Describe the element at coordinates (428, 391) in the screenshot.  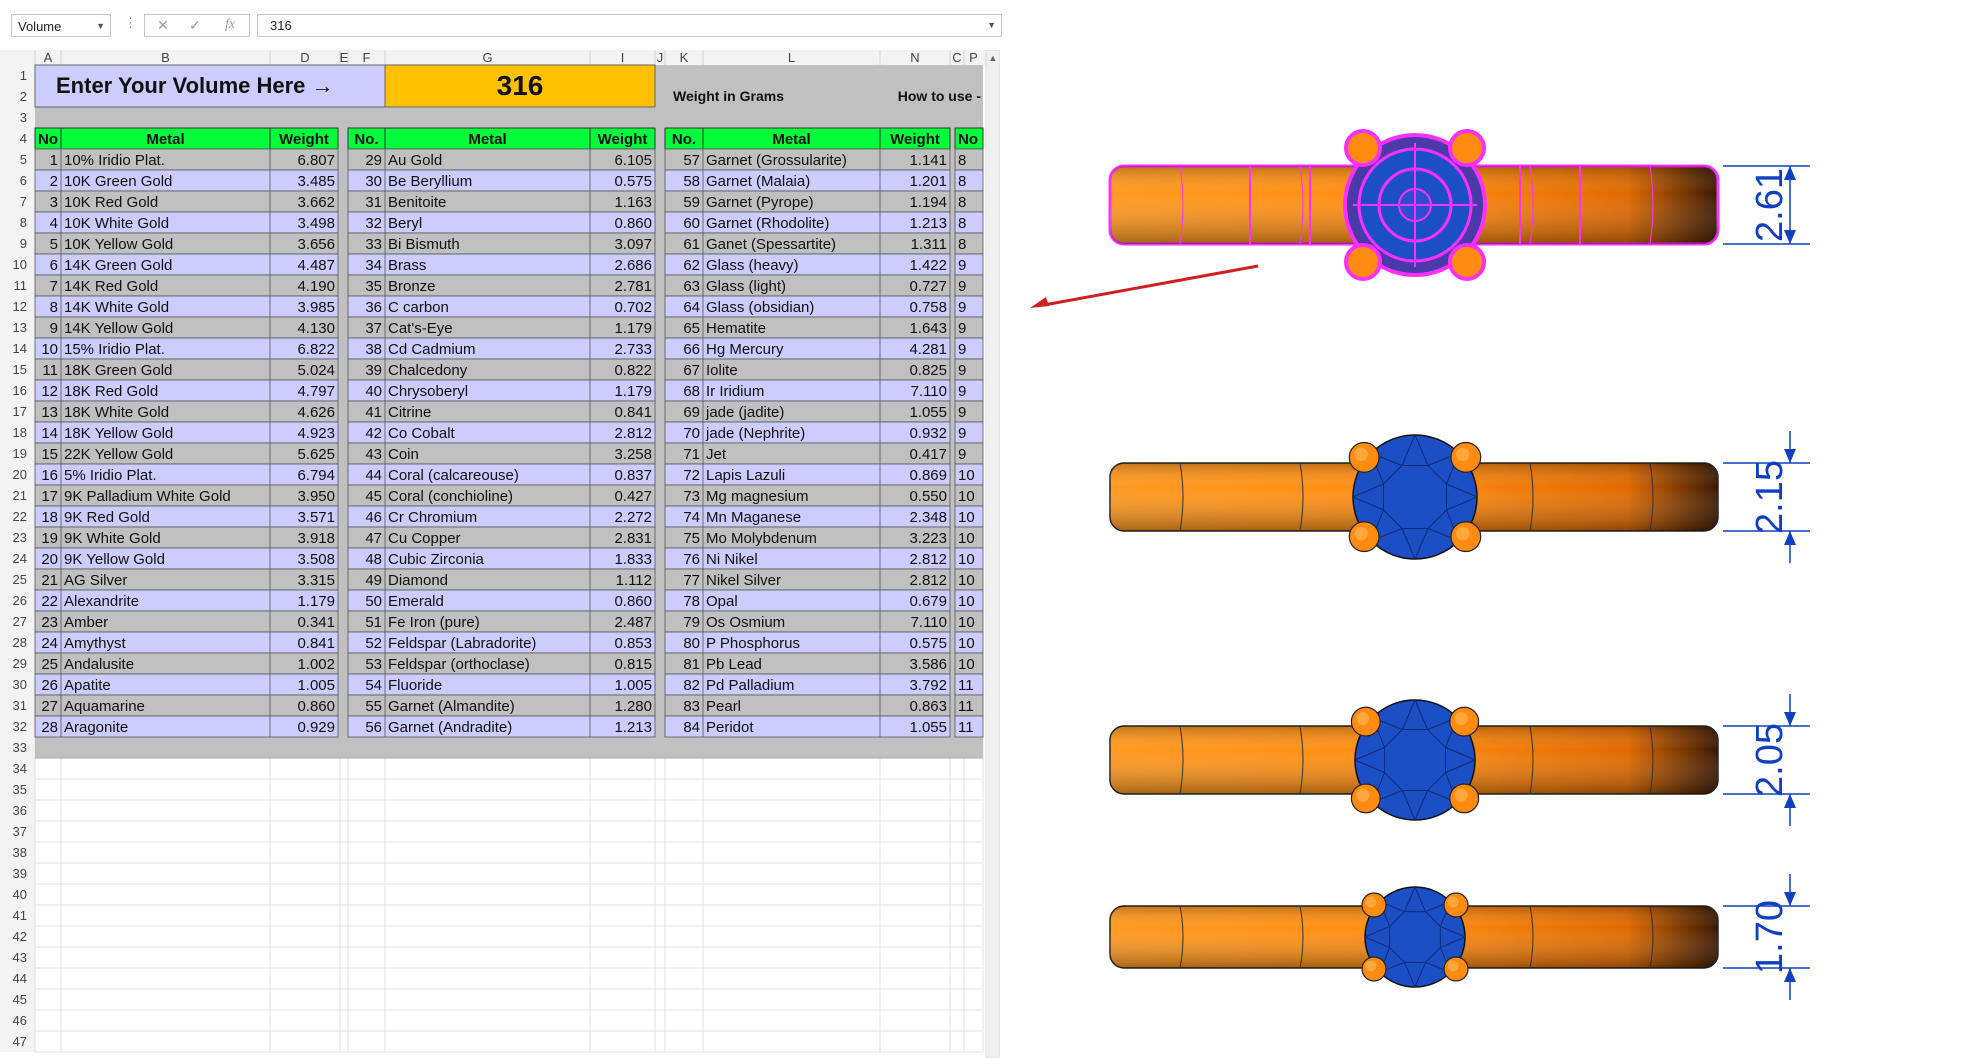
I see `cell-metal: Chrysoberyl` at that location.